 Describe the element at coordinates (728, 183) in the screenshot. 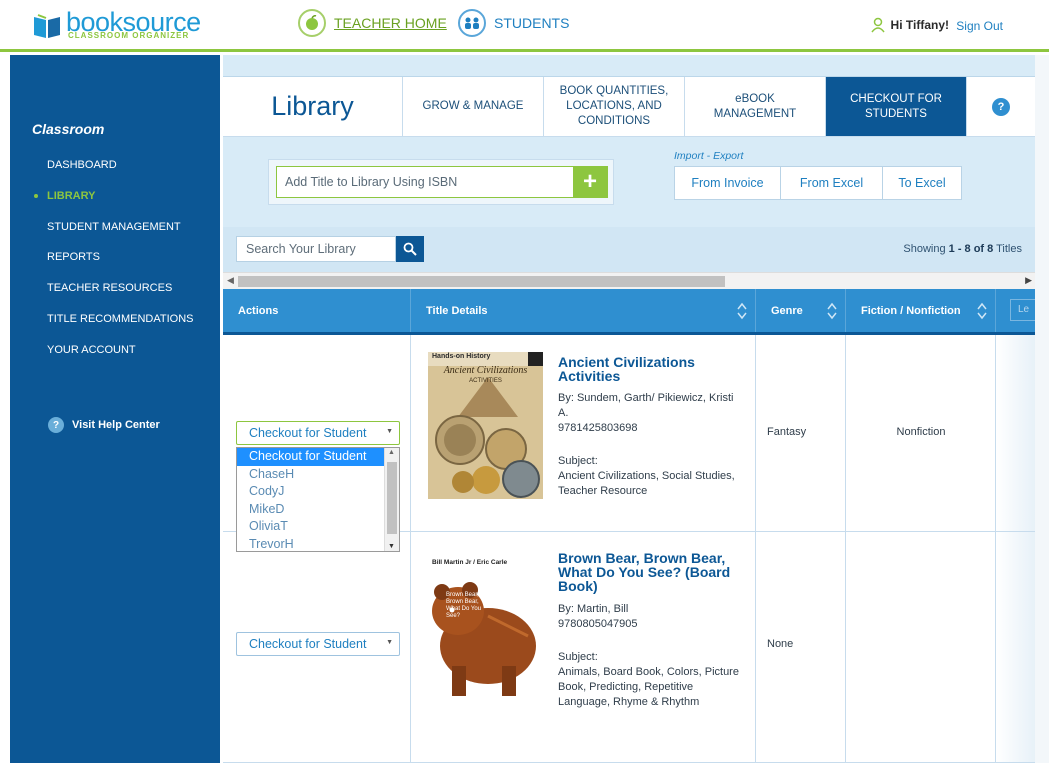

I see `from-invoice-button: From Invoice` at that location.